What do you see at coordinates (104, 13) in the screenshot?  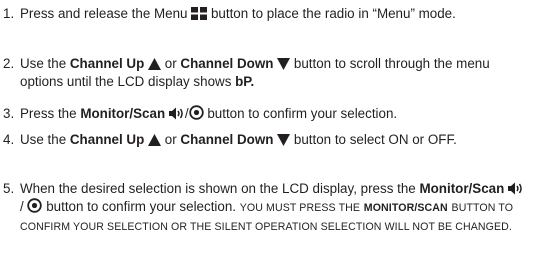 I see `step-text: Press and release the Menu` at bounding box center [104, 13].